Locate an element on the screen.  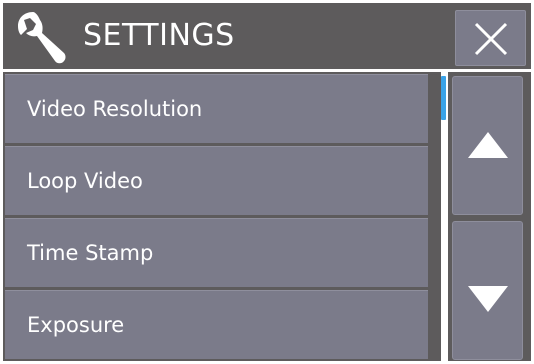
scrollbar-thumb is located at coordinates (443, 98).